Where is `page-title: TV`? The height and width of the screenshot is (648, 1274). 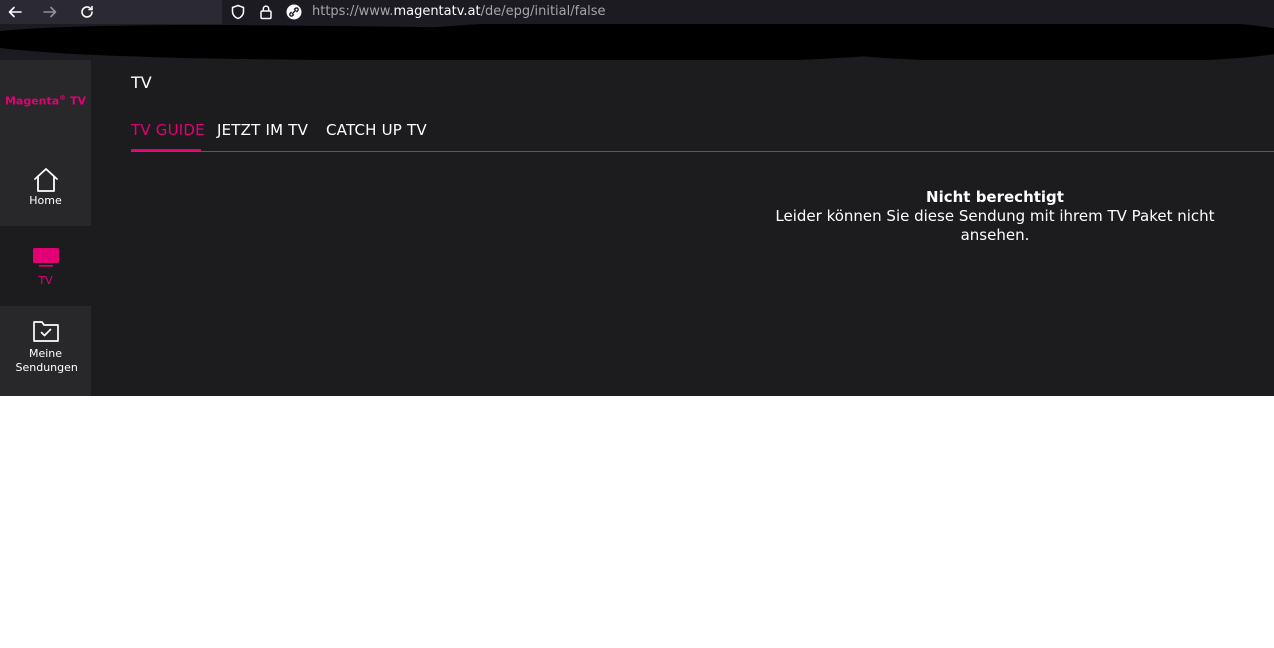
page-title: TV is located at coordinates (141, 82).